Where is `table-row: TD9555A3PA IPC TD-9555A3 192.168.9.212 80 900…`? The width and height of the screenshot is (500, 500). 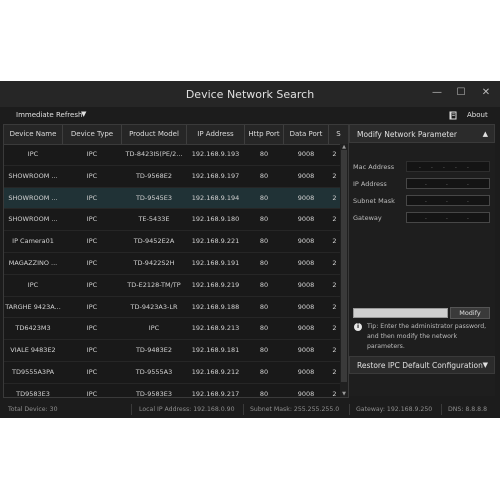
table-row: TD9555A3PA IPC TD-9555A3 192.168.9.212 80 900… is located at coordinates (172, 373).